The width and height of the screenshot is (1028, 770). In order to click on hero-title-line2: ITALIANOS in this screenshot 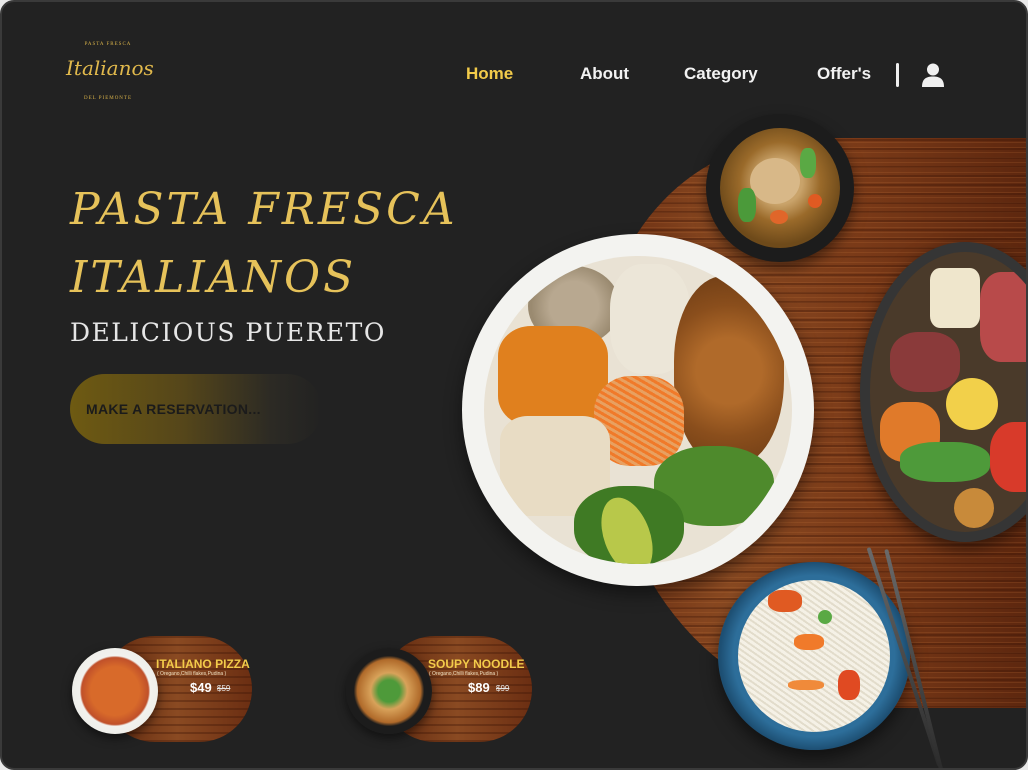, I will do `click(213, 277)`.